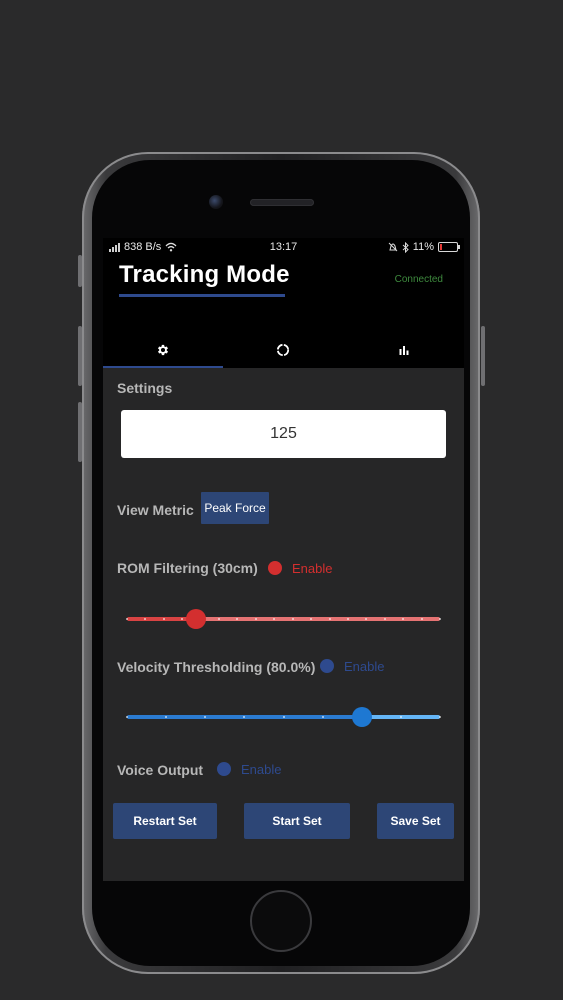 Image resolution: width=563 pixels, height=1000 pixels. I want to click on app-header: Tracking Mode Connected, so click(283, 313).